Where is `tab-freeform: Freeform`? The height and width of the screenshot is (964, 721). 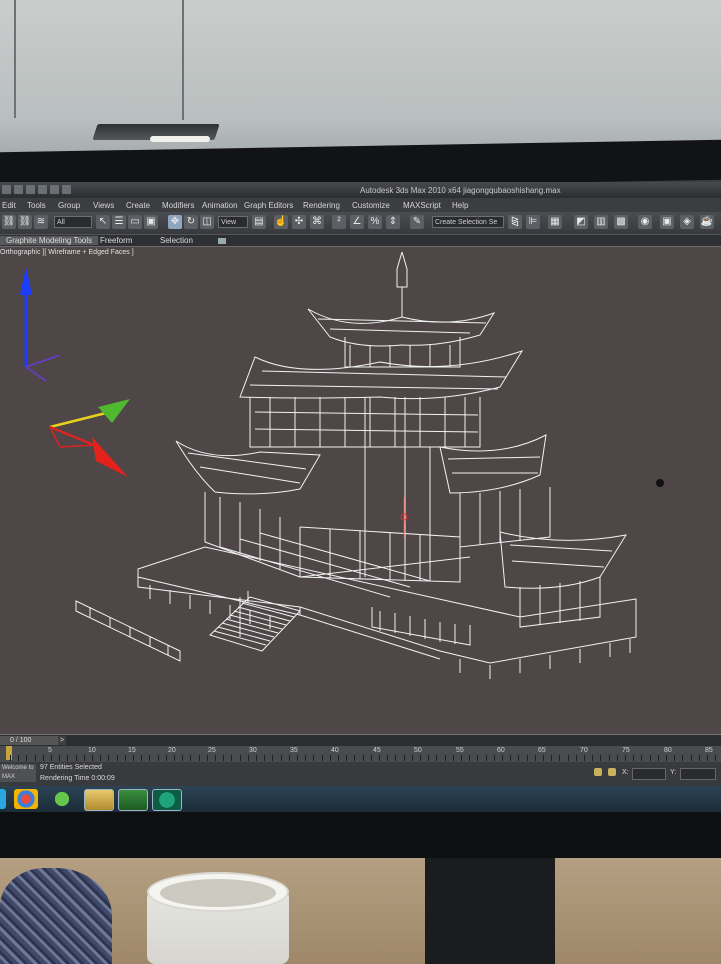
tab-freeform: Freeform is located at coordinates (116, 240).